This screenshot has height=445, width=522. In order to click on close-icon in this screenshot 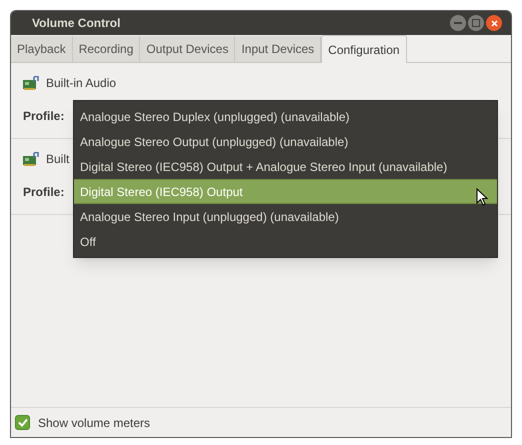, I will do `click(494, 23)`.